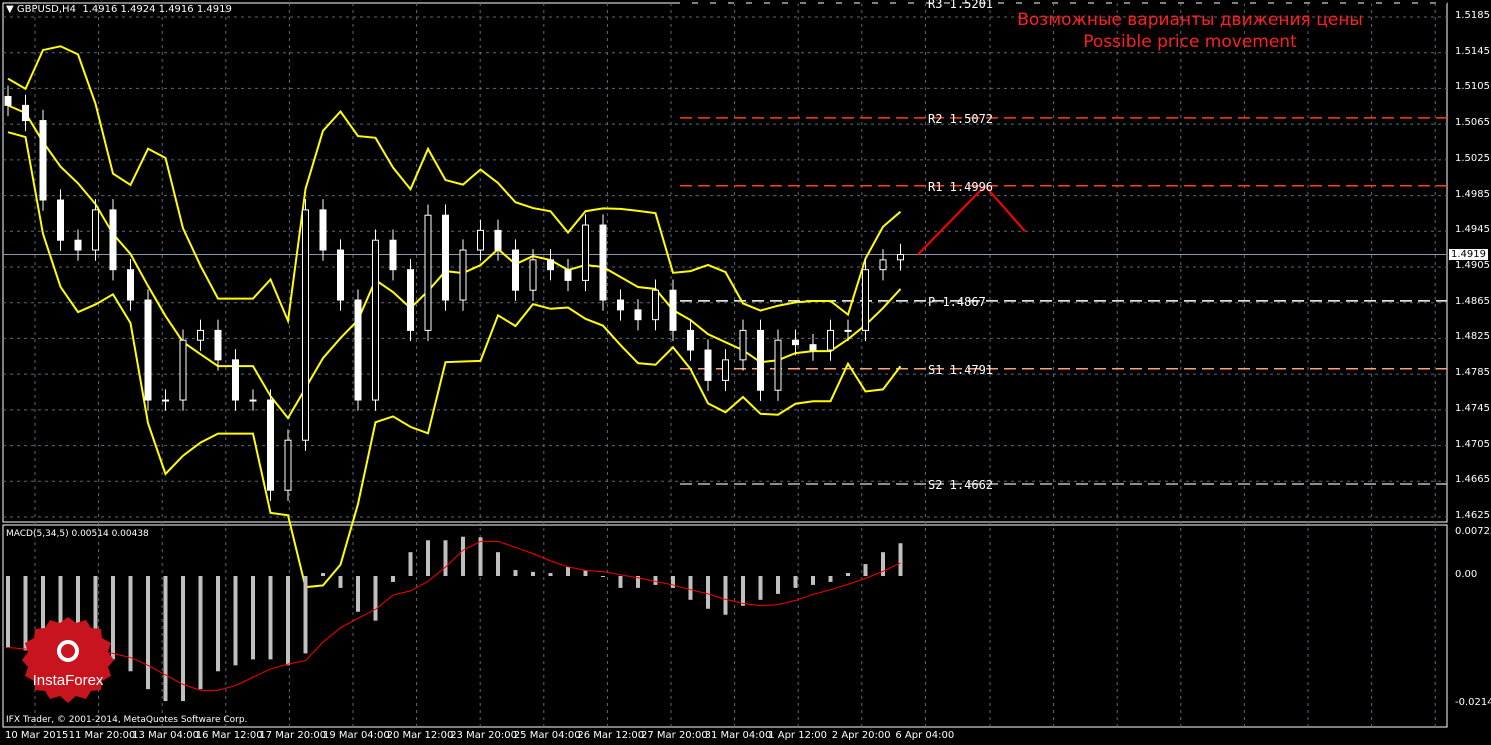 The image size is (1491, 745). Describe the element at coordinates (1472, 337) in the screenshot. I see `price-tick: 1.4825` at that location.